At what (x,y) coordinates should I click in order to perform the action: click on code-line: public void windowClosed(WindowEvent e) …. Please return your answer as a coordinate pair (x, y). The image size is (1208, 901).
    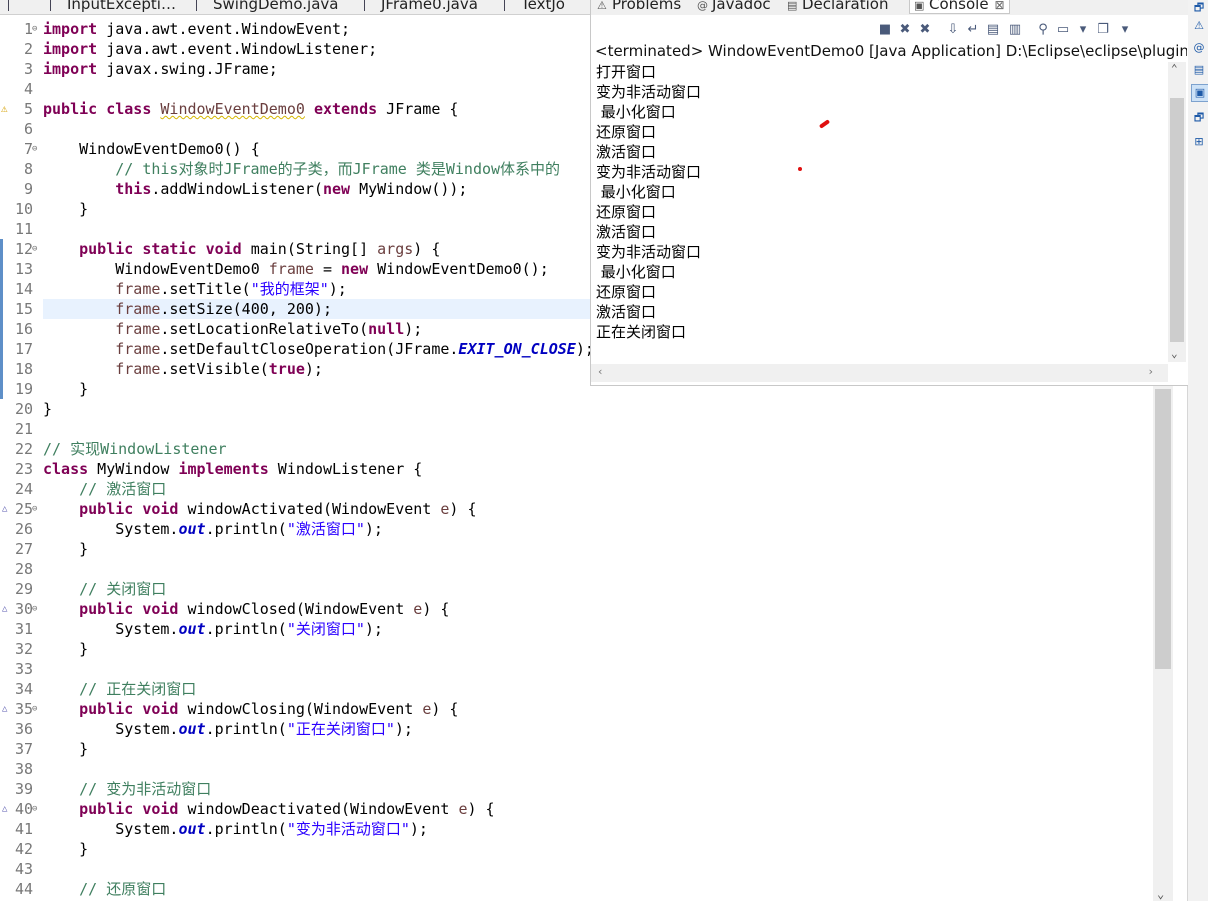
    Looking at the image, I should click on (246, 609).